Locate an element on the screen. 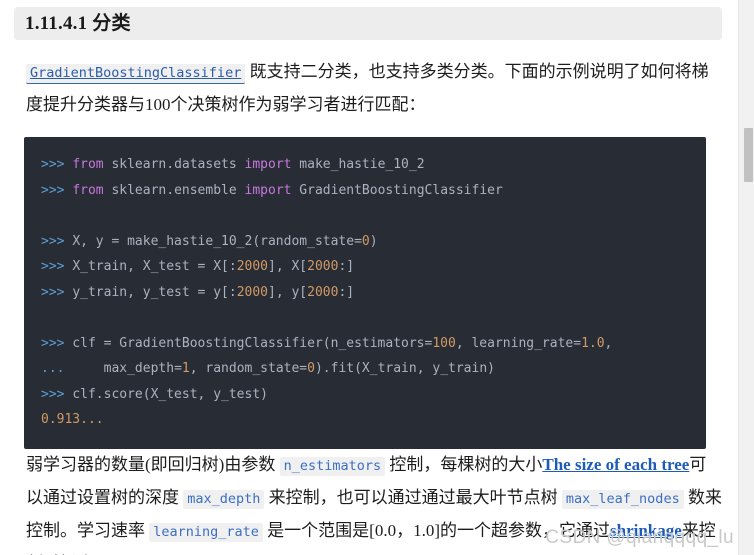 The width and height of the screenshot is (754, 555). max-leaf-nodes-code: max_leaf_nodes is located at coordinates (622, 499).